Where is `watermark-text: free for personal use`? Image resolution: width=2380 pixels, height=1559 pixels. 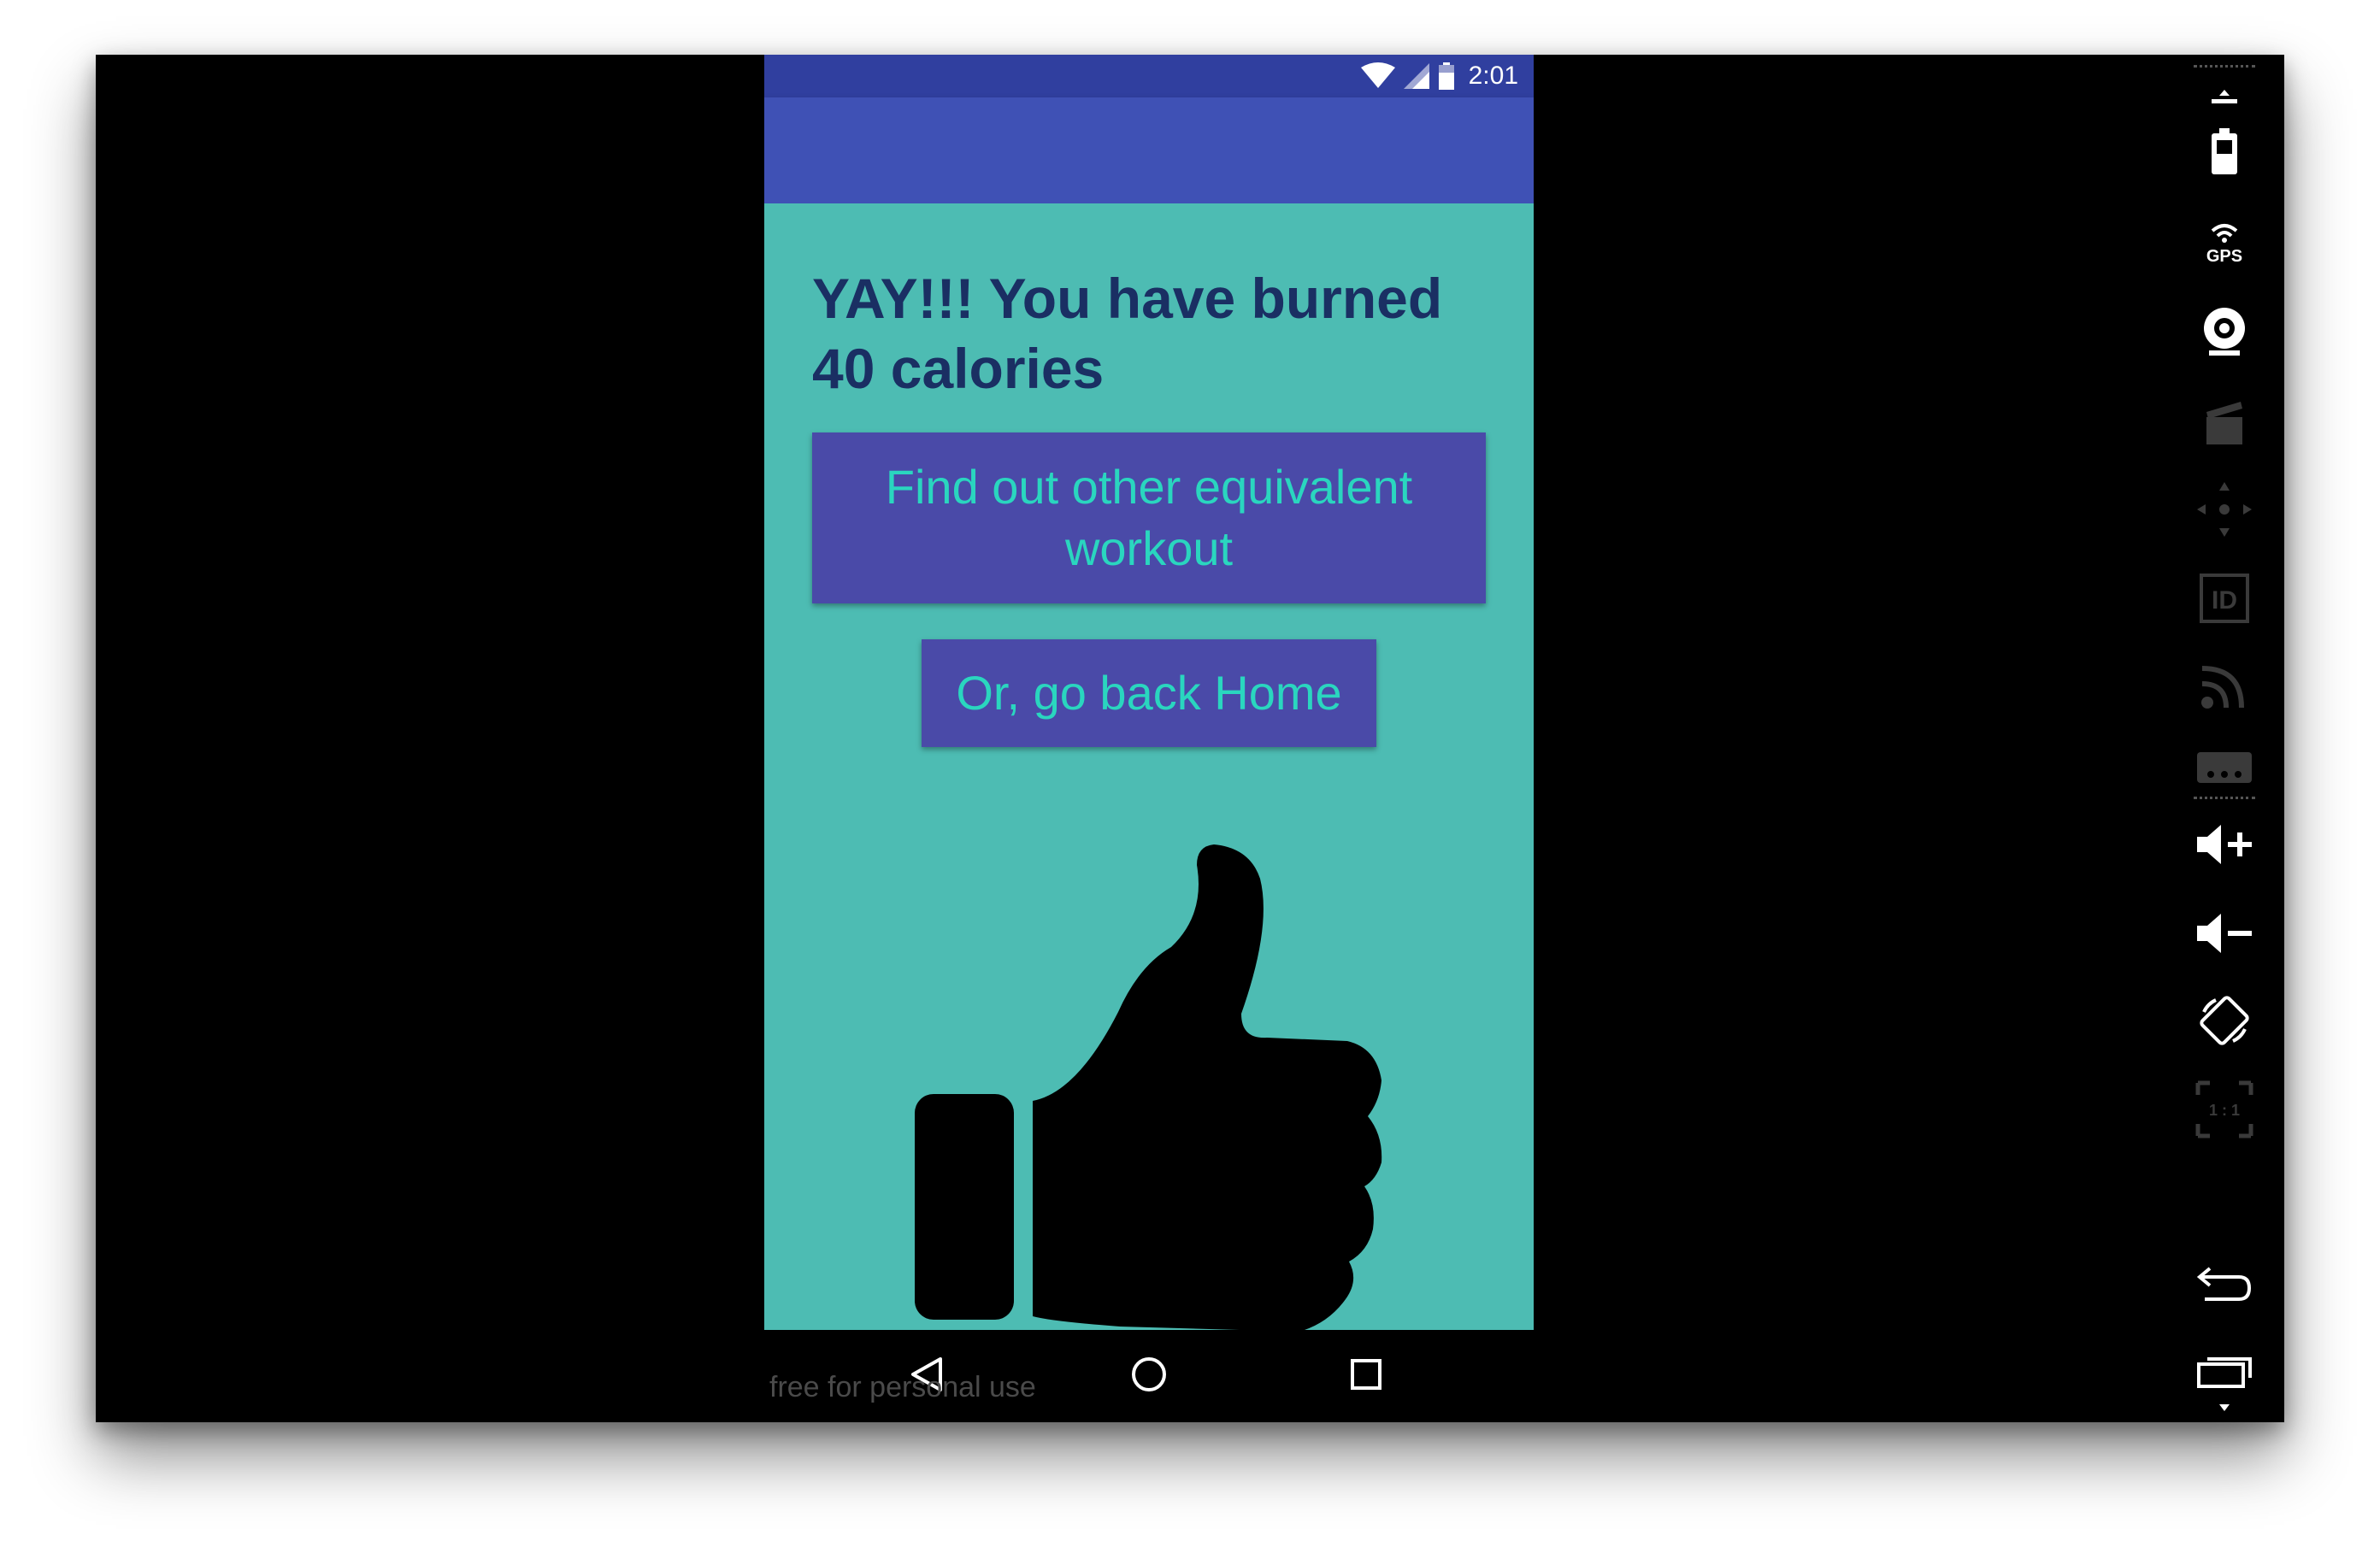
watermark-text: free for personal use is located at coordinates (903, 1387).